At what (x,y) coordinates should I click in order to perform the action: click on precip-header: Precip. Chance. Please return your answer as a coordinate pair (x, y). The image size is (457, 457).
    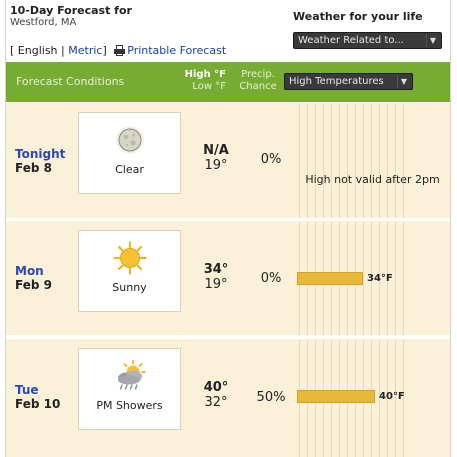
    Looking at the image, I should click on (258, 81).